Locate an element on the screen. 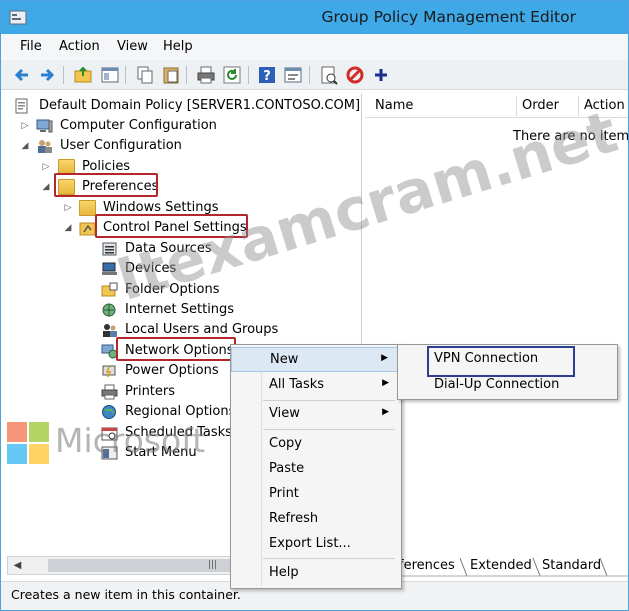 Image resolution: width=629 pixels, height=611 pixels. context-menu-item-copy: Copy is located at coordinates (316, 444).